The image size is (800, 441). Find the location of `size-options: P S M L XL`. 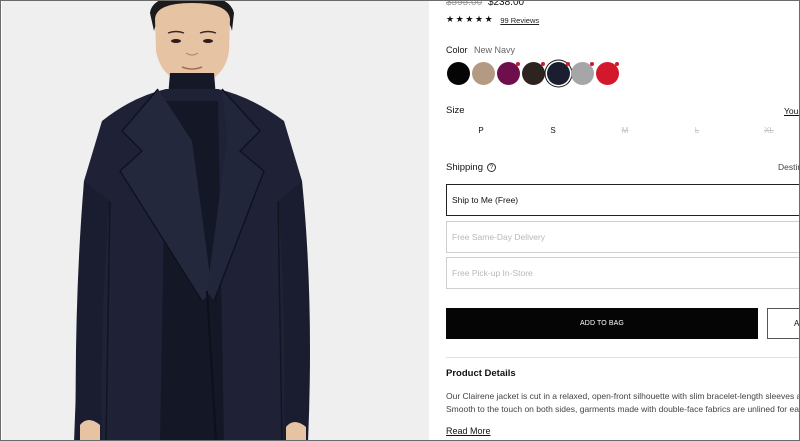

size-options: P S M L XL is located at coordinates (622, 131).